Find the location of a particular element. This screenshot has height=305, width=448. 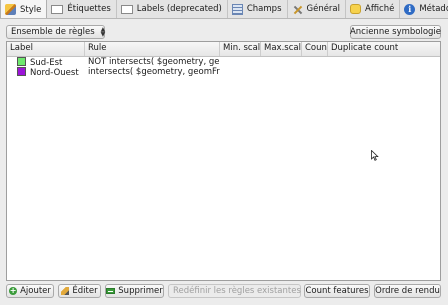

edit-rule-label: Éditer is located at coordinates (85, 291).